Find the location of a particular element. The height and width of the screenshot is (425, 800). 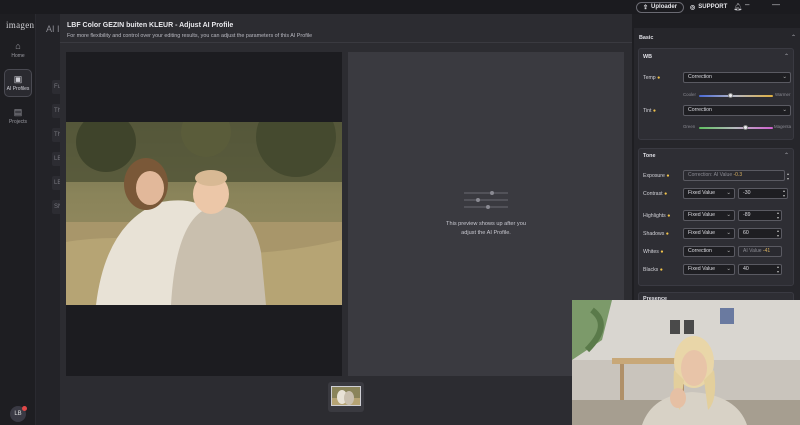

shadows-mode-select: Fixed Value ⌄ is located at coordinates (709, 233).